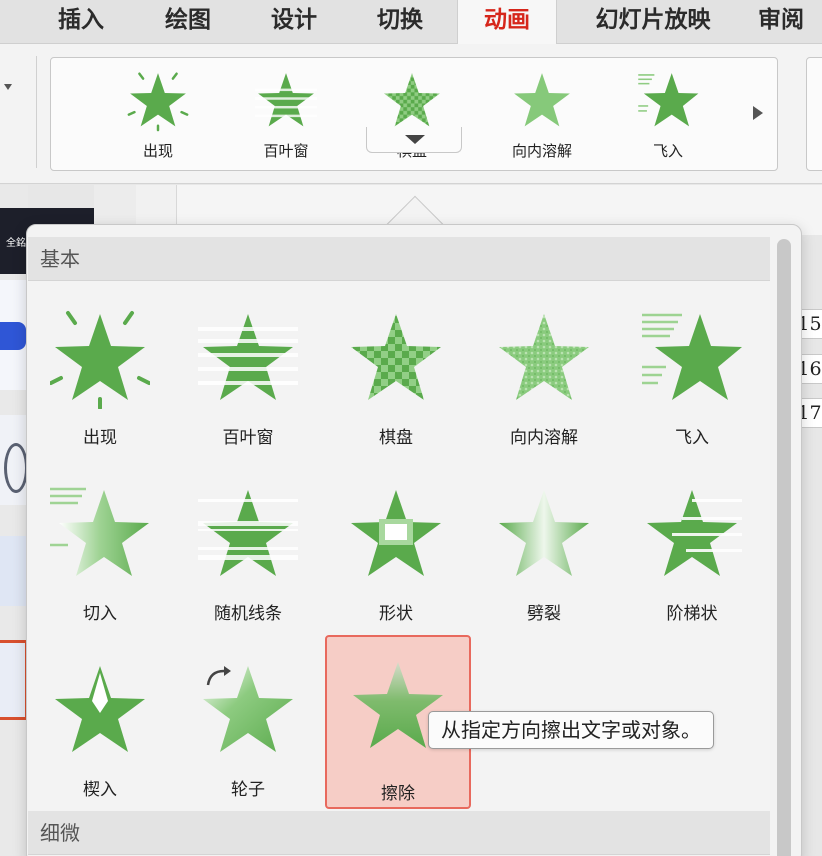 The image size is (822, 856). Describe the element at coordinates (544, 533) in the screenshot. I see `split-star-icon` at that location.